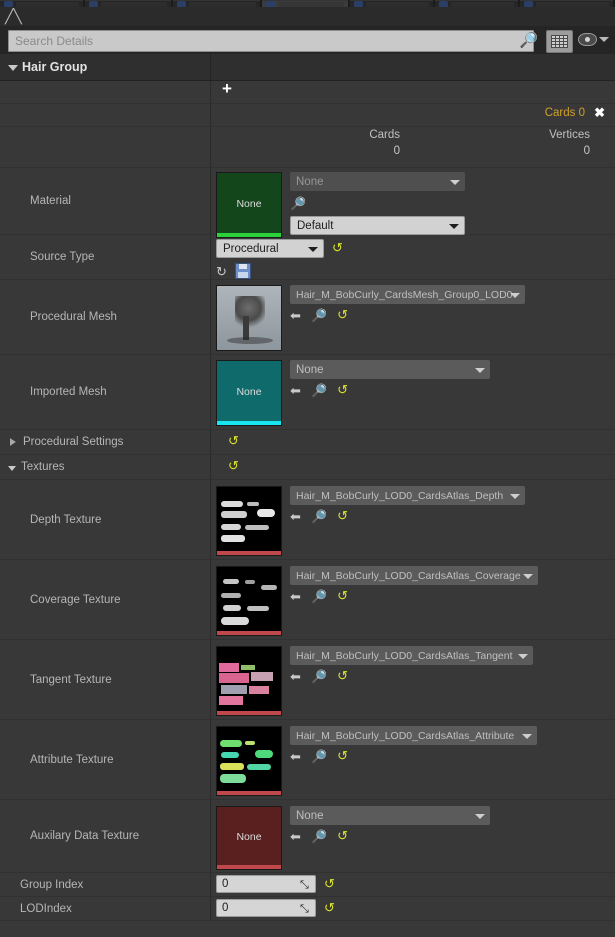 This screenshot has width=615, height=937. I want to click on search-details-box, so click(271, 41).